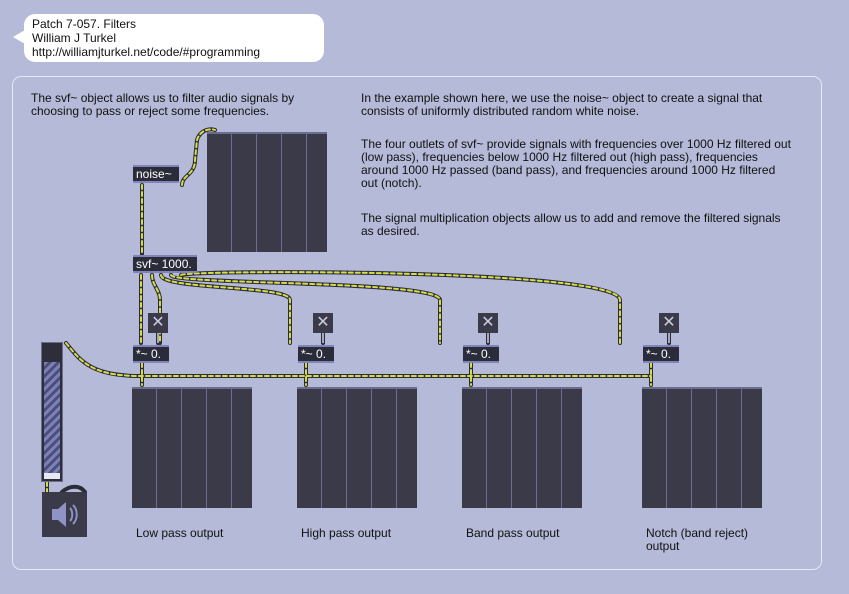  What do you see at coordinates (513, 533) in the screenshot?
I see `band-pass-label: Band pass output` at bounding box center [513, 533].